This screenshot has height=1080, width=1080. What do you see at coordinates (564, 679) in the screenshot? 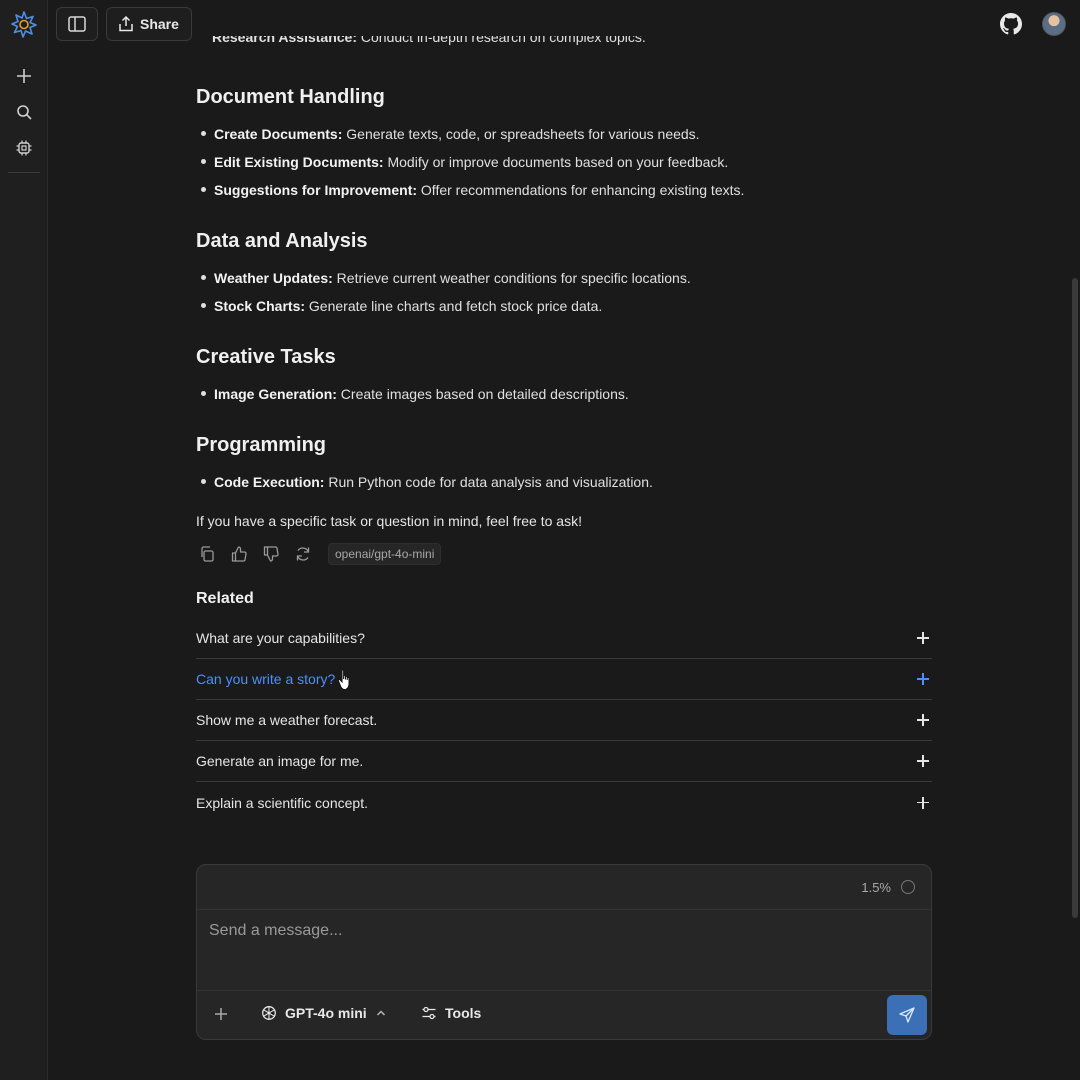
I see `related-item: Can you write a story?` at bounding box center [564, 679].